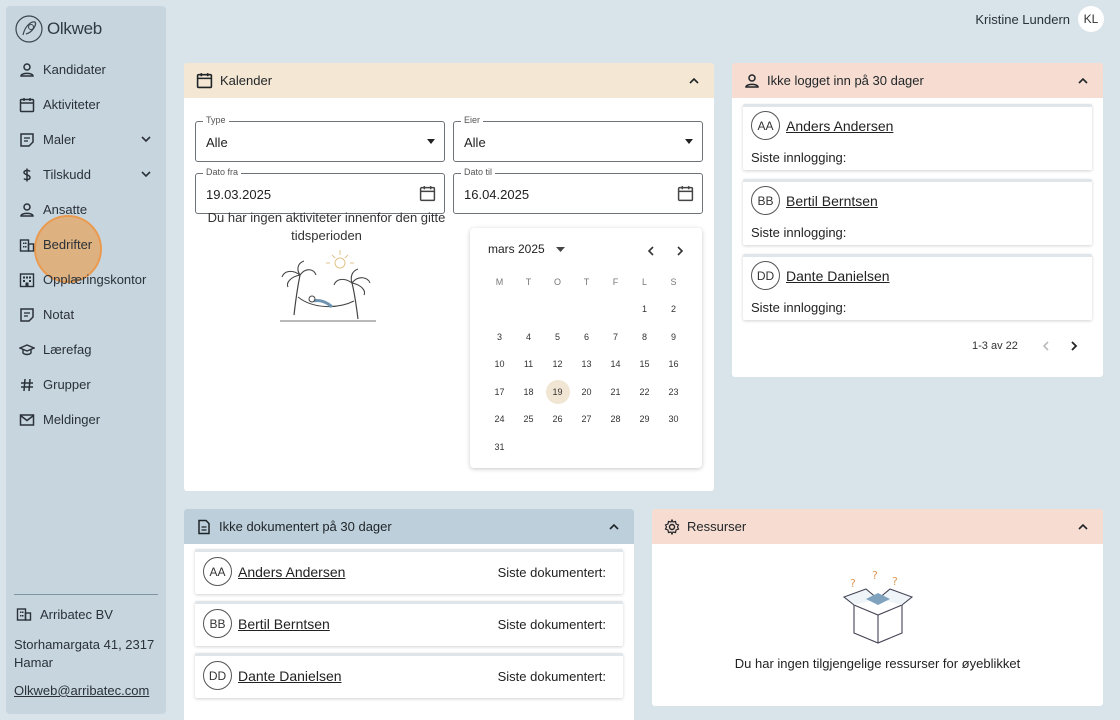 The height and width of the screenshot is (720, 1120). Describe the element at coordinates (499, 419) in the screenshot. I see `calendar-day: 24` at that location.